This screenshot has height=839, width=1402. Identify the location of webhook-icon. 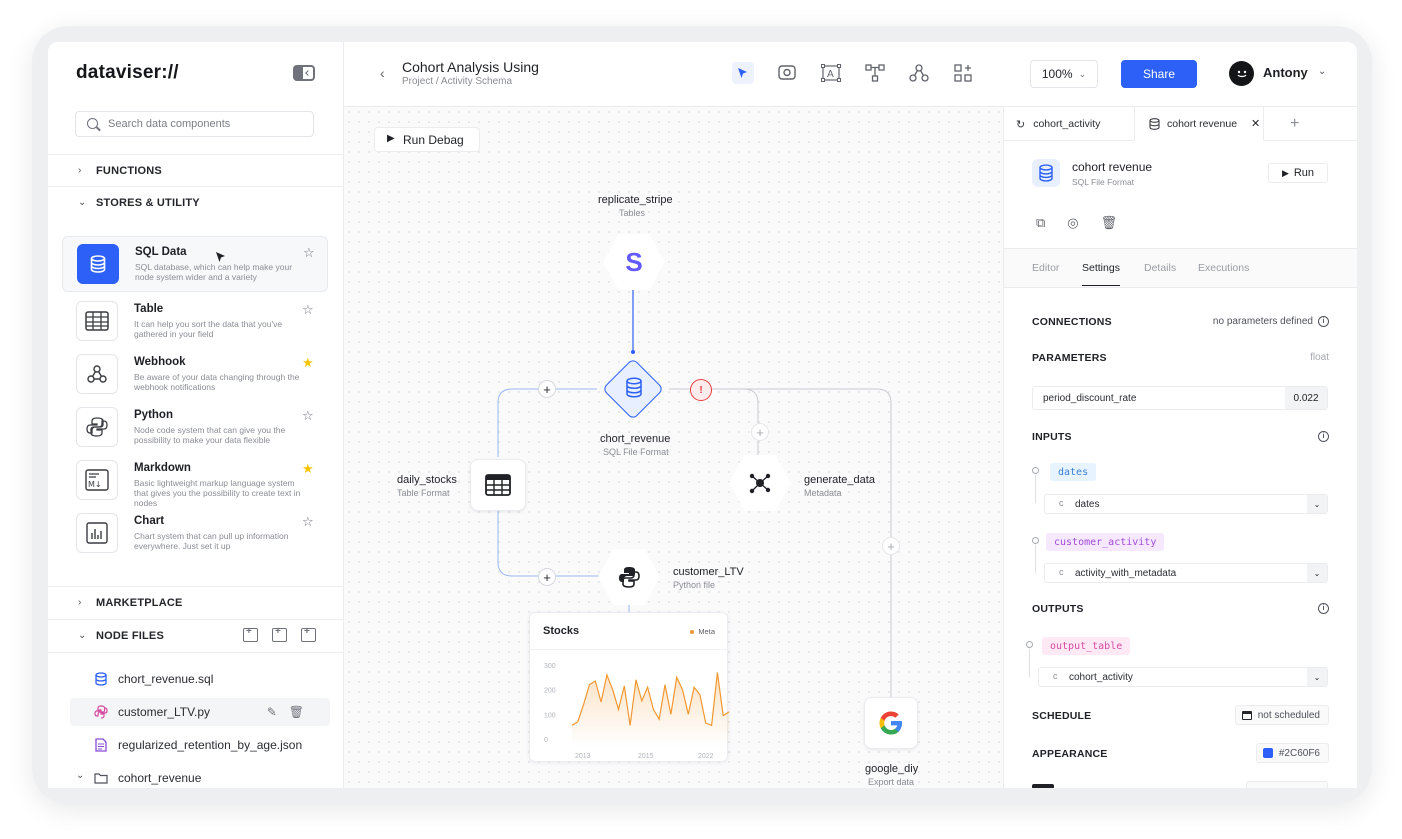
(97, 374).